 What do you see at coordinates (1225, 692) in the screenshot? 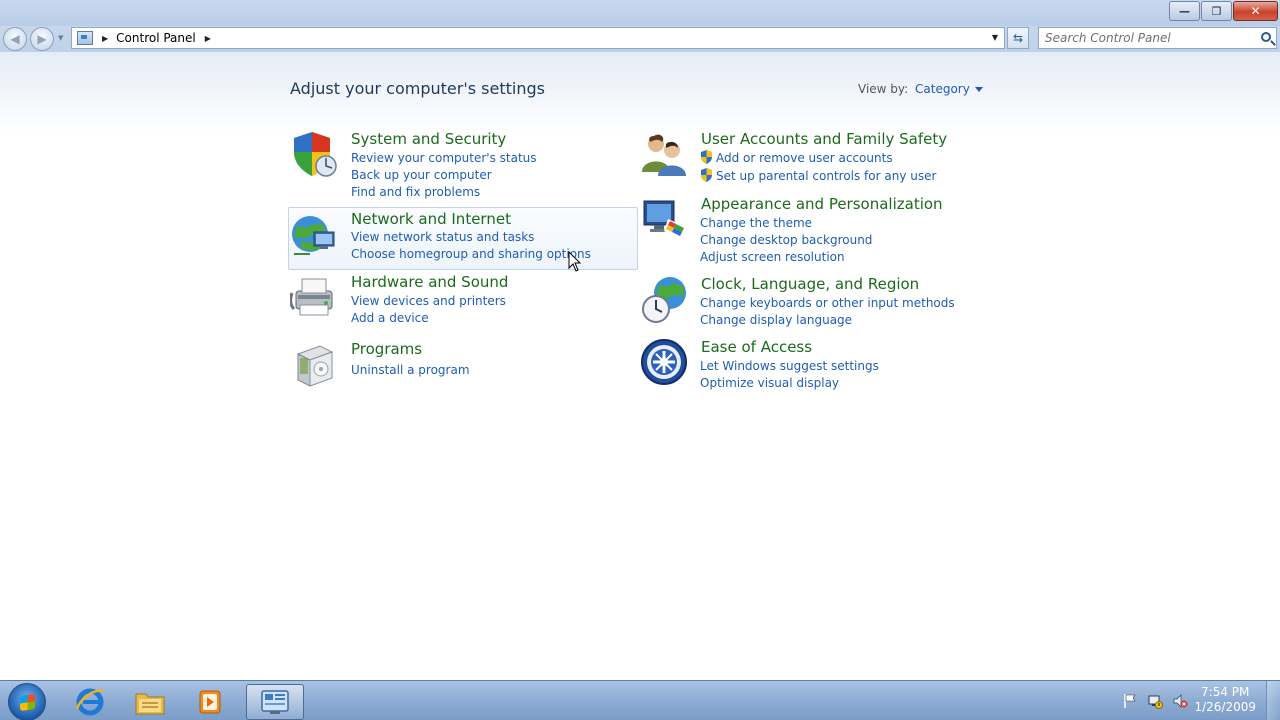
I see `clock-time: 7:54 PM` at bounding box center [1225, 692].